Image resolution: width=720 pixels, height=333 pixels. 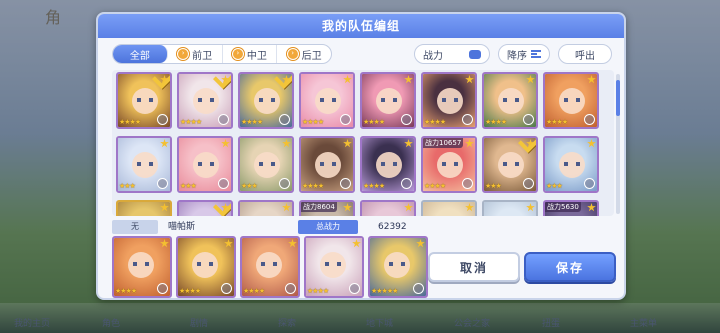 I want to click on sort-key-button: 战力, so click(x=452, y=54).